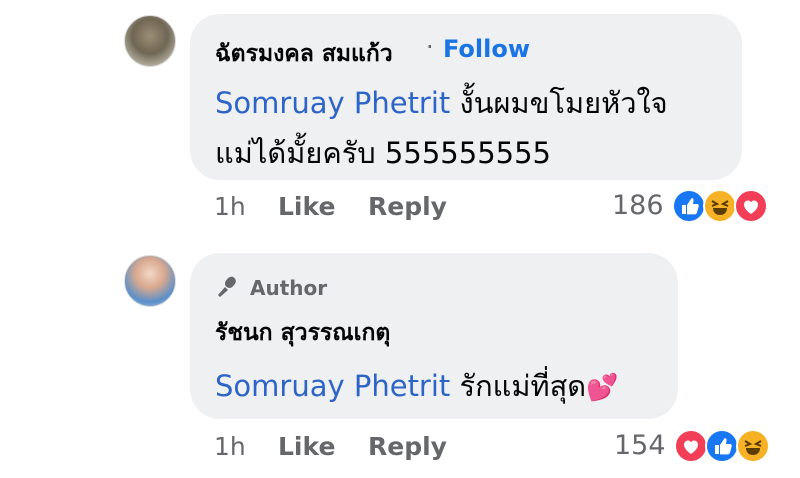 The image size is (800, 478). I want to click on comment-text-line-1: Somruay Phetrit รักแม่ที่สุด💕, so click(416, 386).